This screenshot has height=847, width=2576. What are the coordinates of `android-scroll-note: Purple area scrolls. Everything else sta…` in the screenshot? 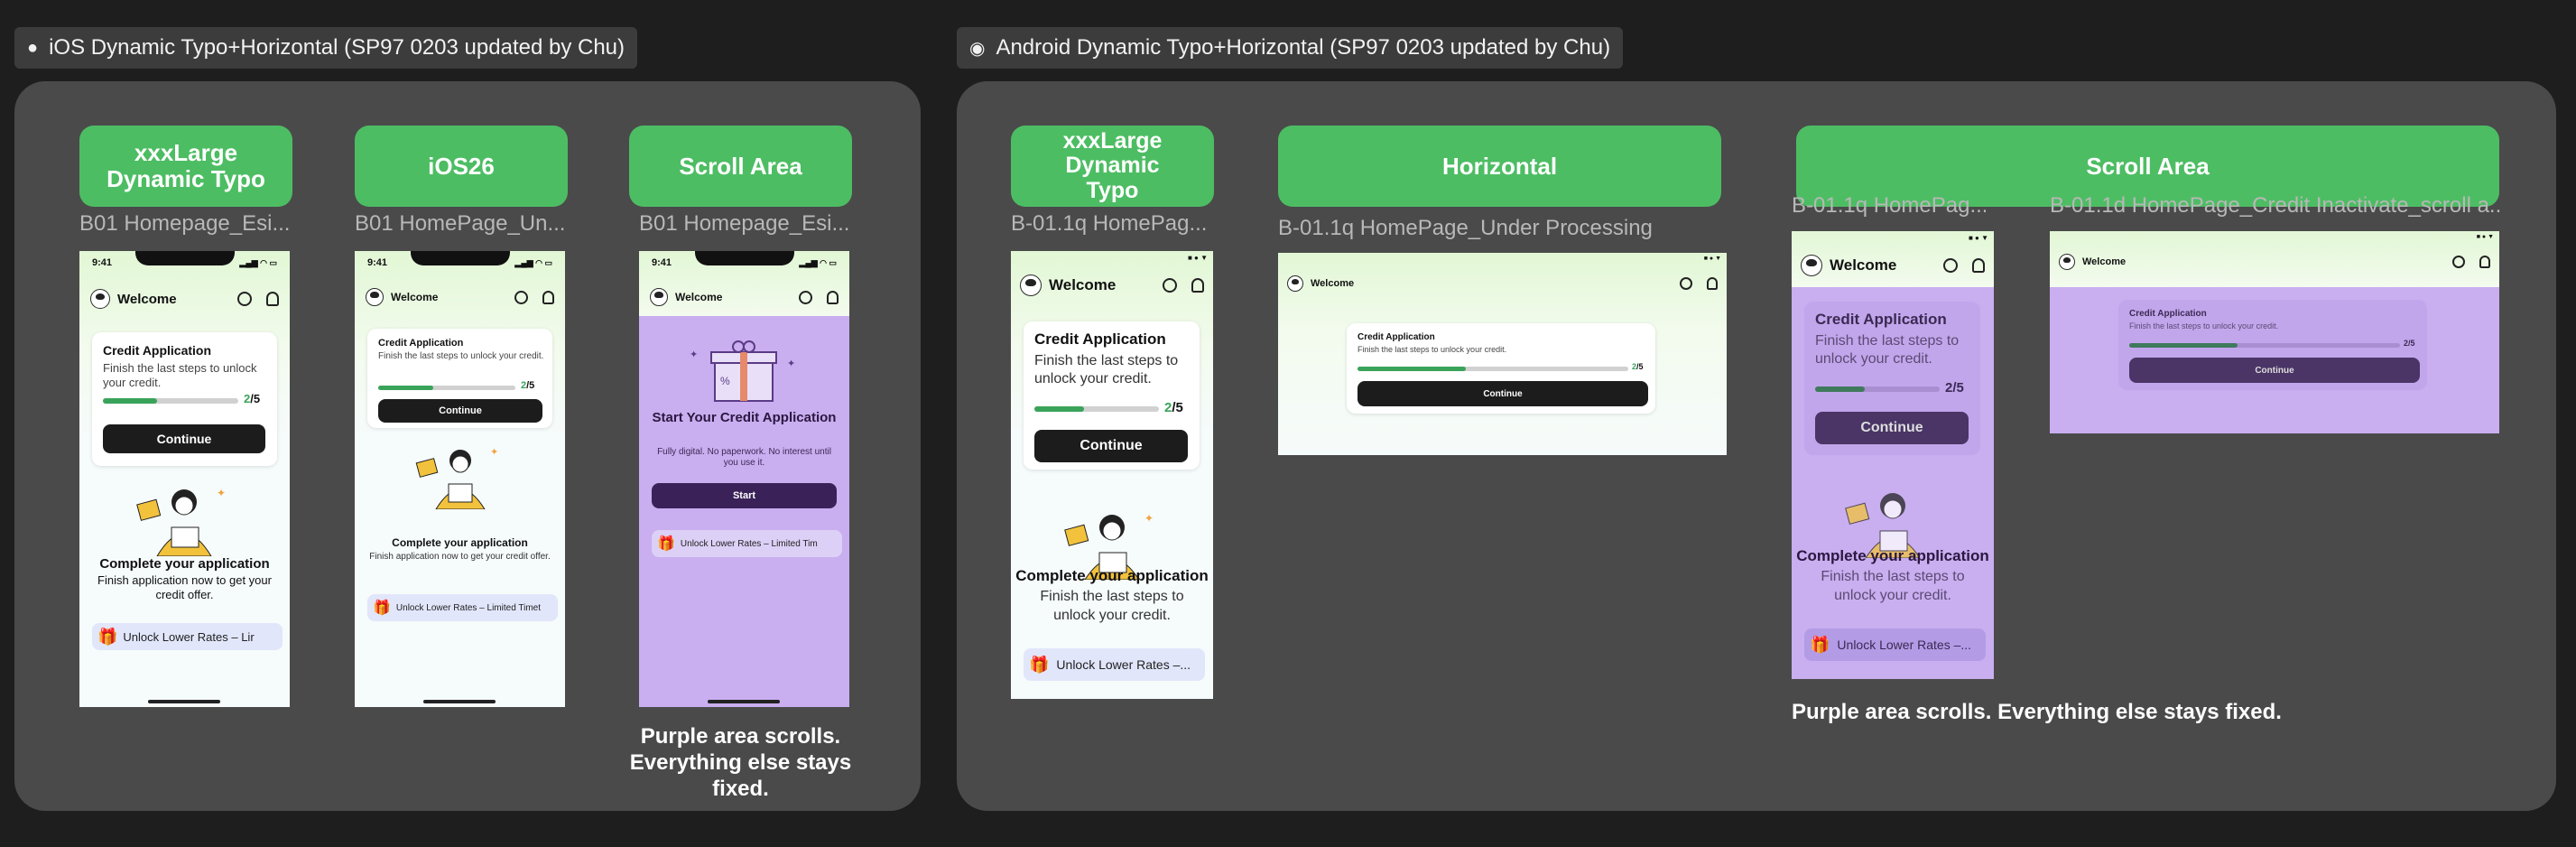 It's located at (2037, 712).